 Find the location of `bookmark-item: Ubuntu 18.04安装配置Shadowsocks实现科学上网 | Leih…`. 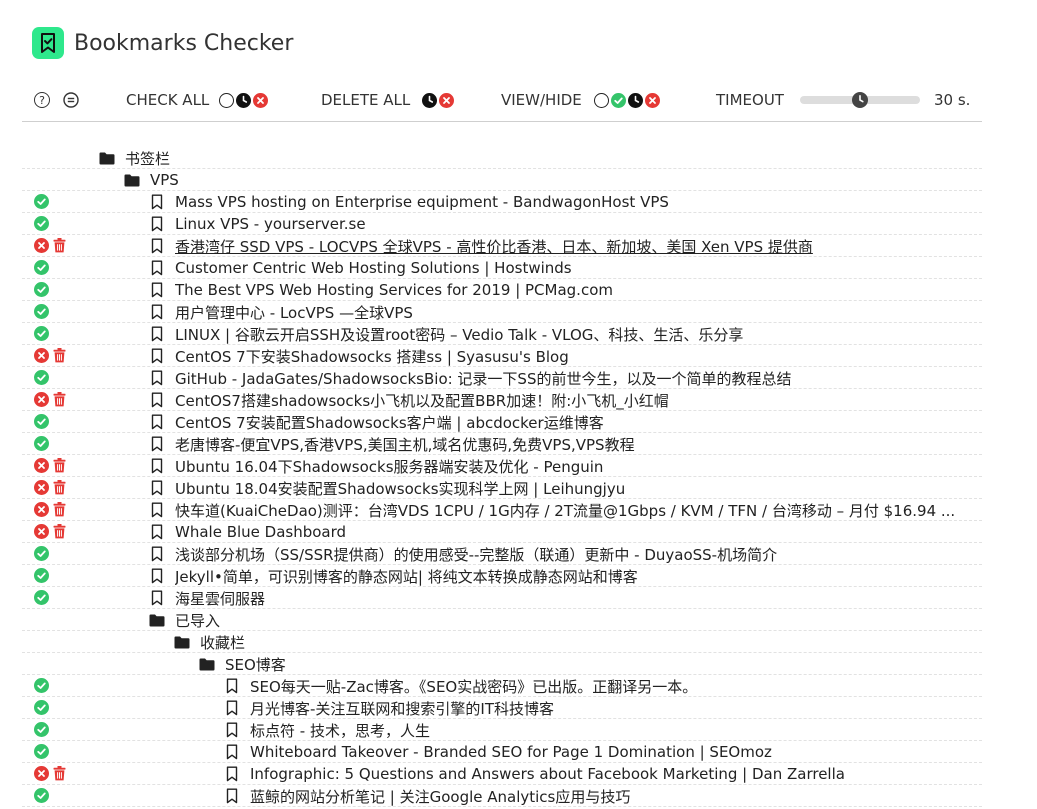

bookmark-item: Ubuntu 18.04安装配置Shadowsocks实现科学上网 | Leih… is located at coordinates (387, 488).